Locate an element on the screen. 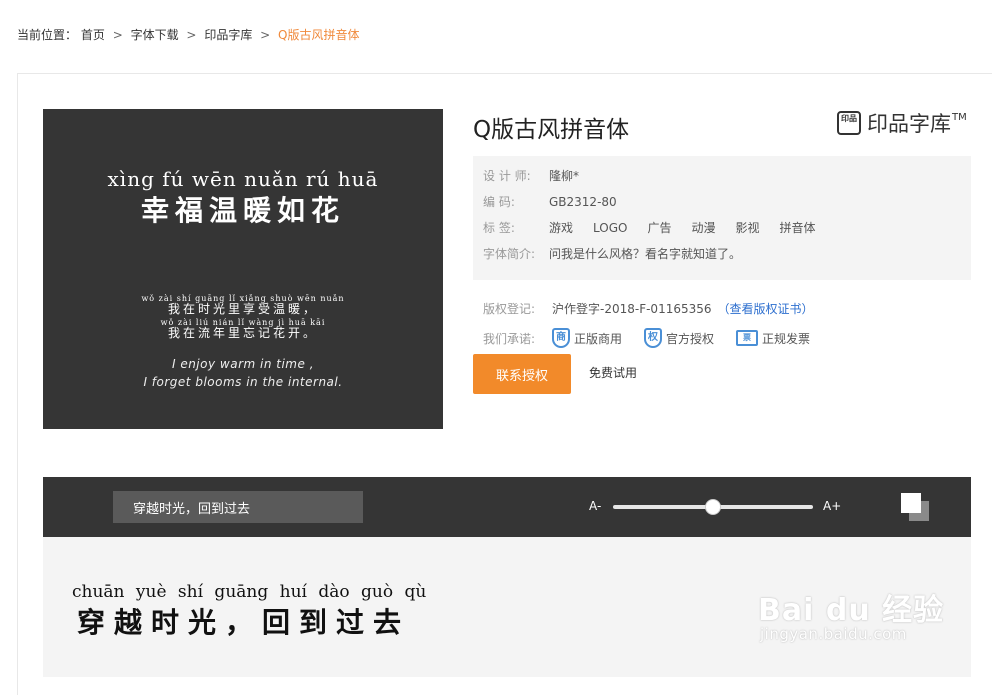  designer-label: 设 计 师: is located at coordinates (507, 176).